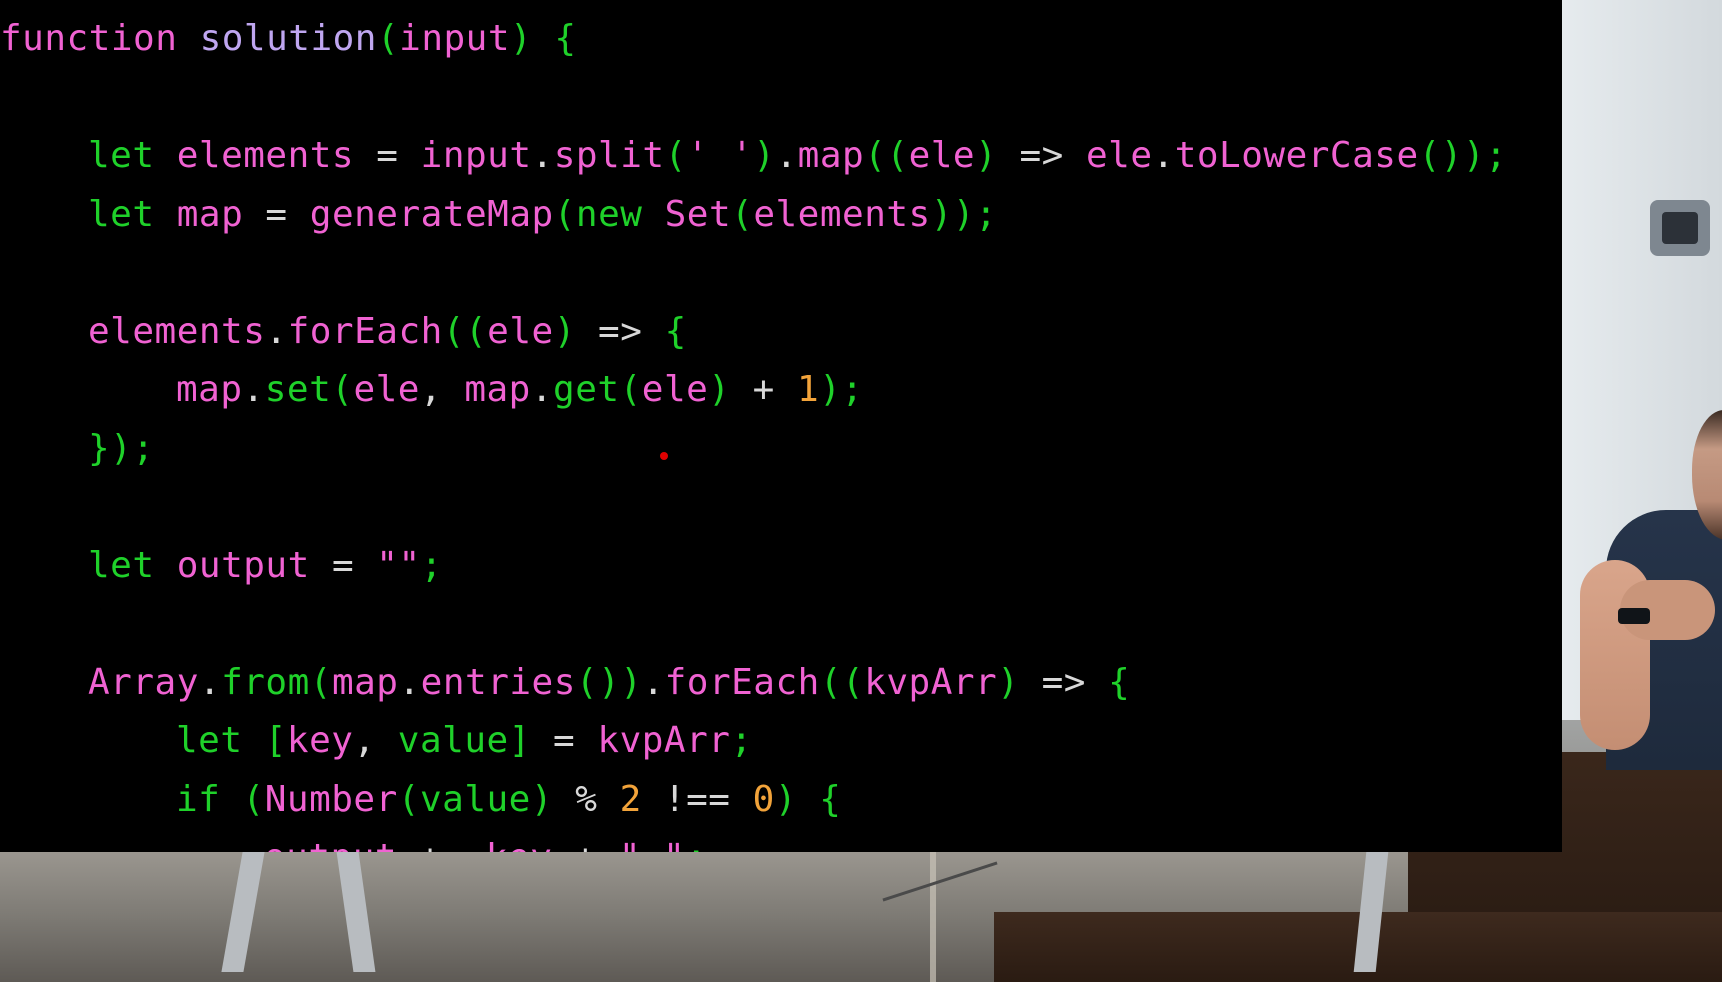 Image resolution: width=1722 pixels, height=982 pixels. Describe the element at coordinates (121, 449) in the screenshot. I see `code-line: });` at that location.